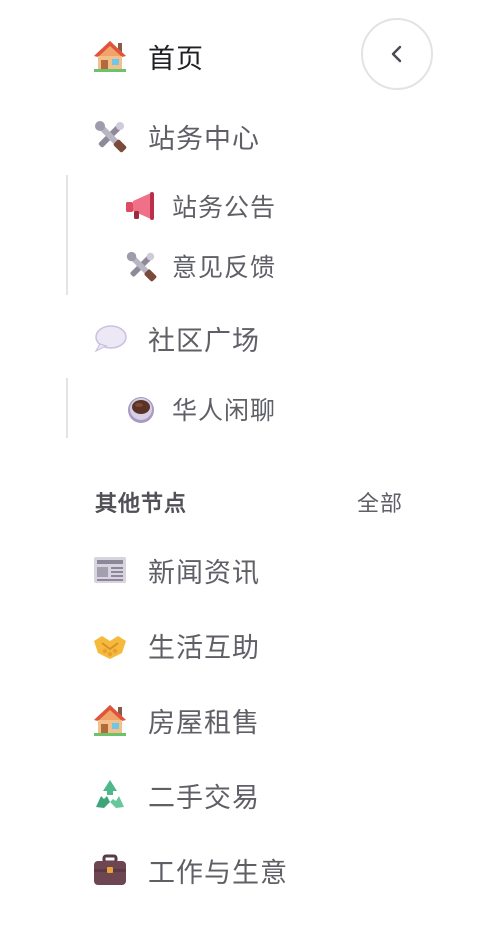 The width and height of the screenshot is (489, 935). Describe the element at coordinates (224, 410) in the screenshot. I see `nav-subitem-label: 华人闲聊` at that location.